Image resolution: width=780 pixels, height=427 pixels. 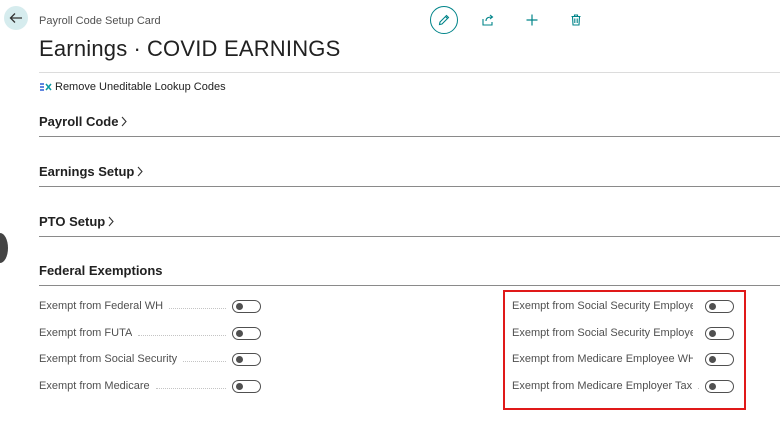 What do you see at coordinates (409, 225) in the screenshot?
I see `section-pto-setup: PTO Setup` at bounding box center [409, 225].